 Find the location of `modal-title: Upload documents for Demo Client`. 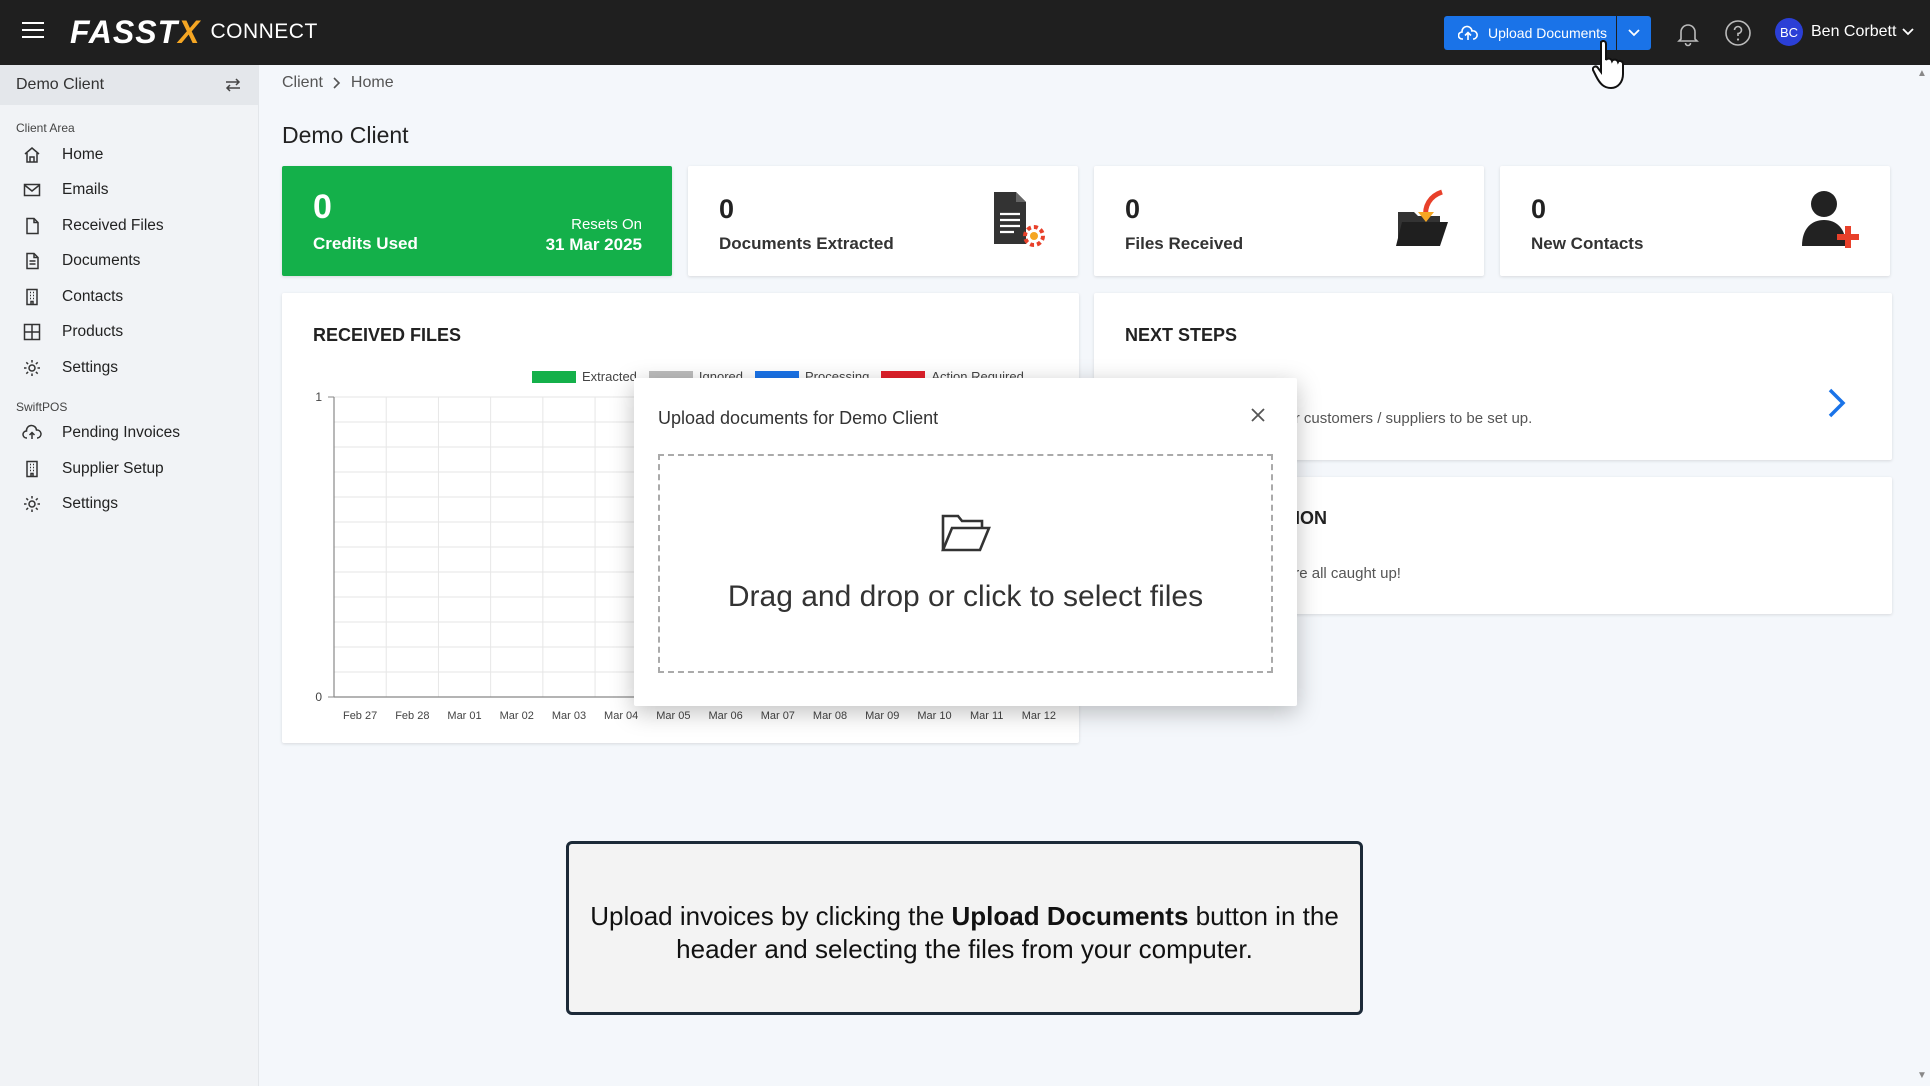

modal-title: Upload documents for Demo Client is located at coordinates (798, 418).